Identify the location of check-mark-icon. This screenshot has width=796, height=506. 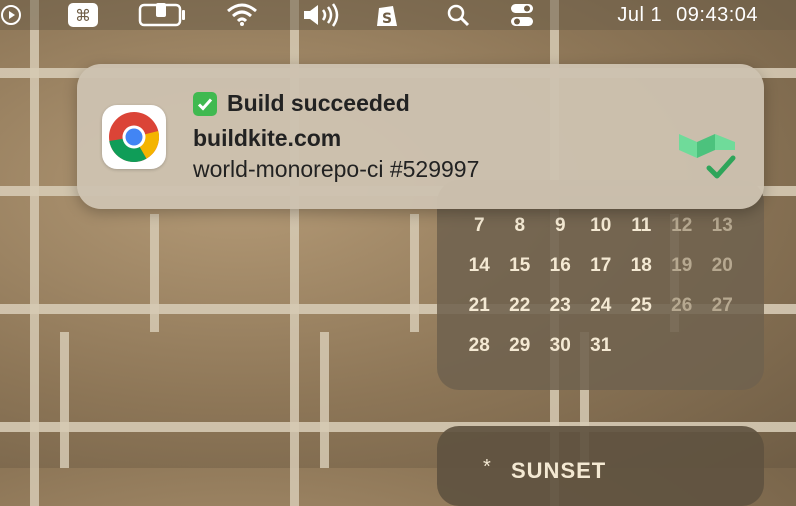
(205, 103).